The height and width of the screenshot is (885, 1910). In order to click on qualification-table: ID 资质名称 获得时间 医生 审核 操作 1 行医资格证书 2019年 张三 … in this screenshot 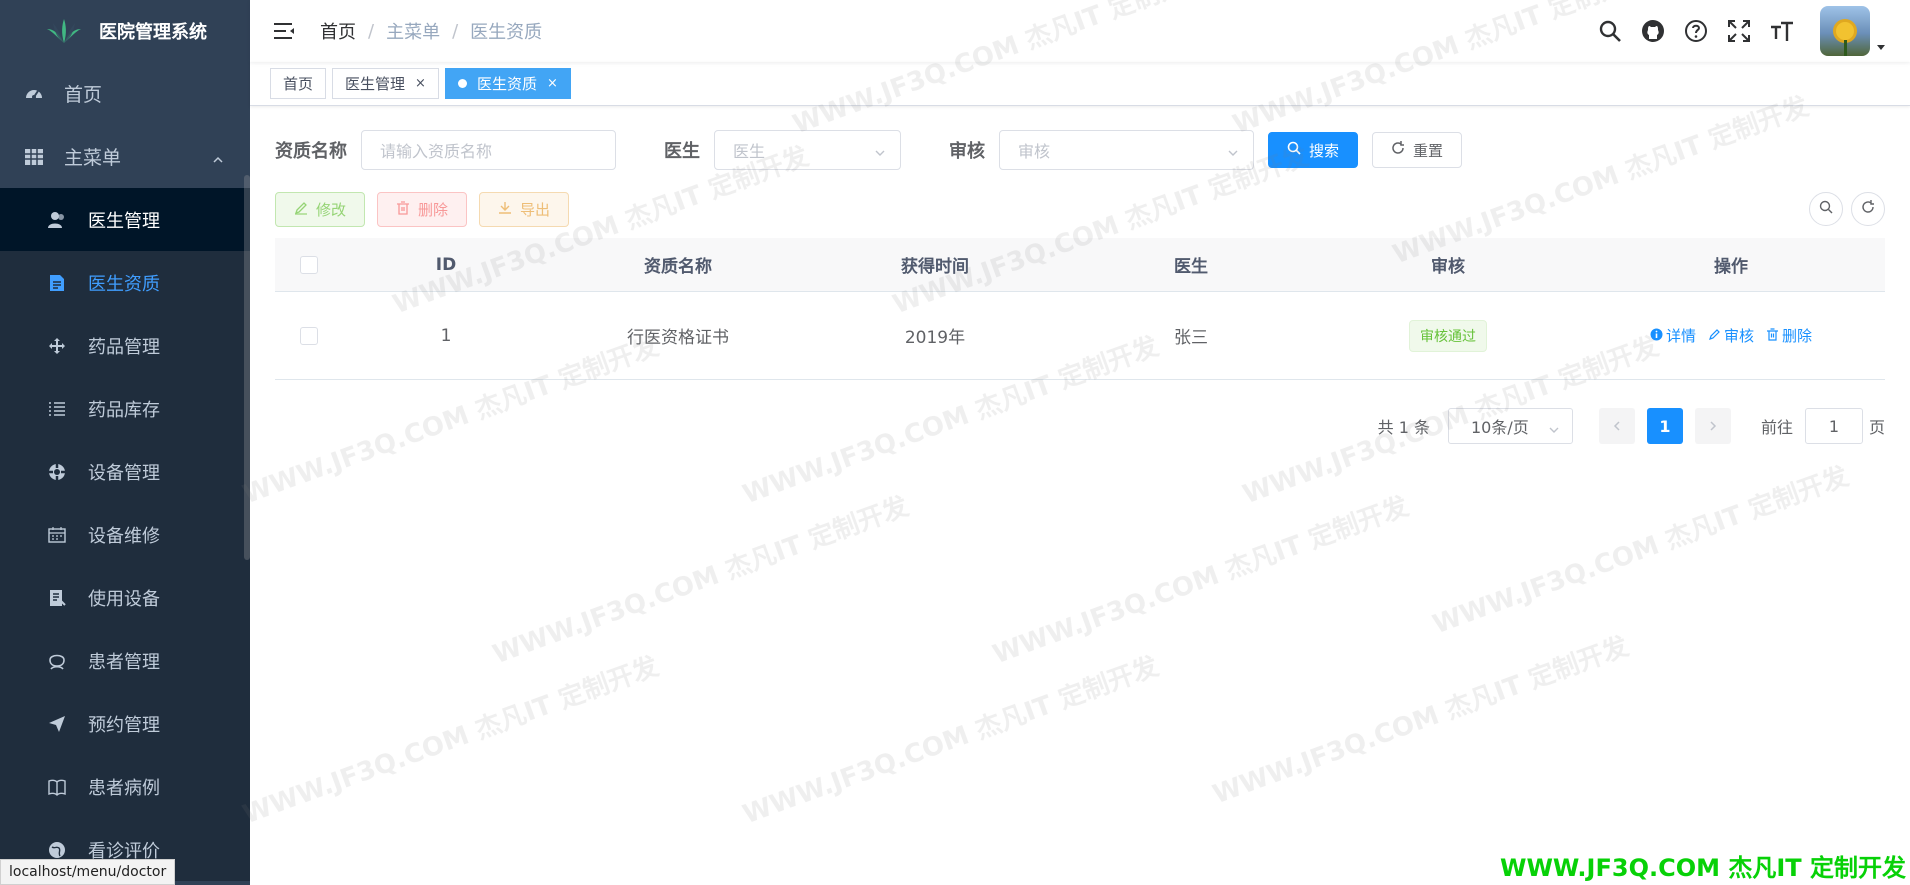, I will do `click(1080, 309)`.